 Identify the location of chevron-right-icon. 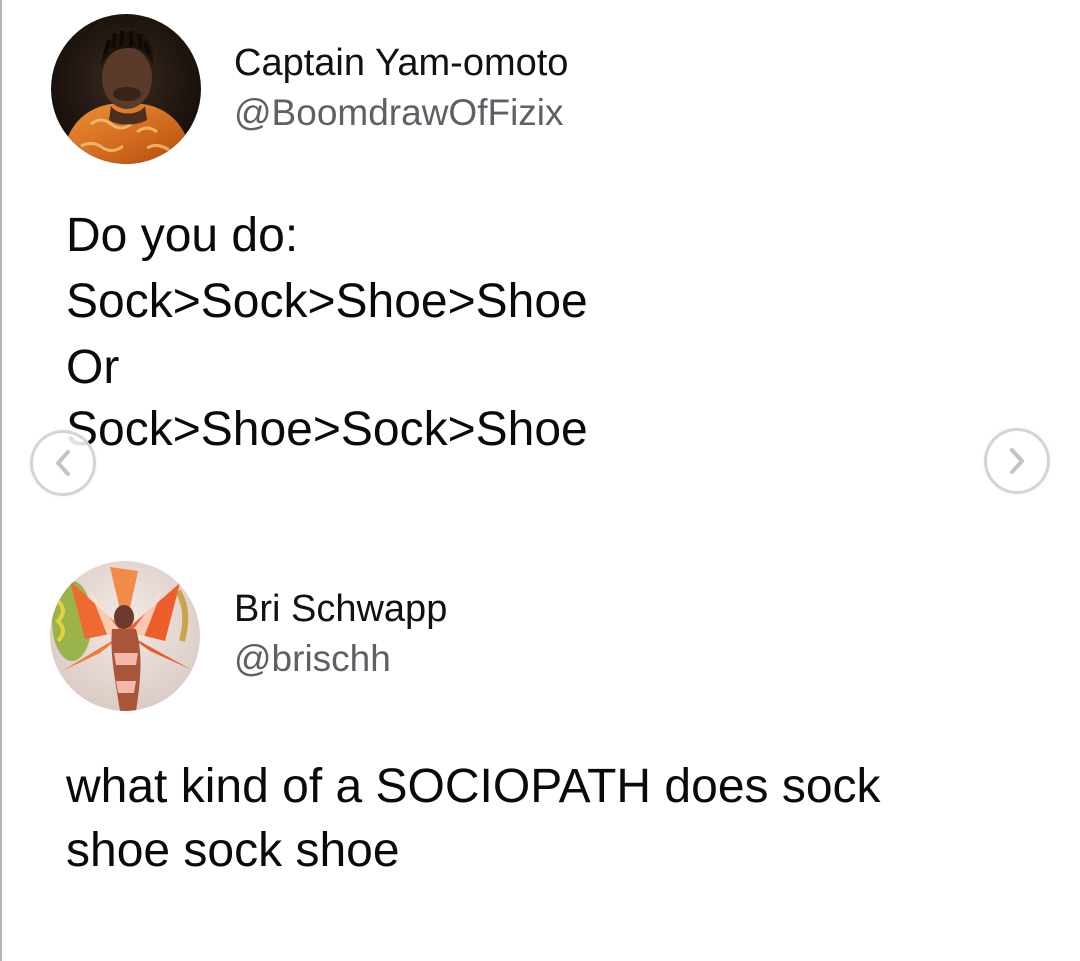
(1017, 461).